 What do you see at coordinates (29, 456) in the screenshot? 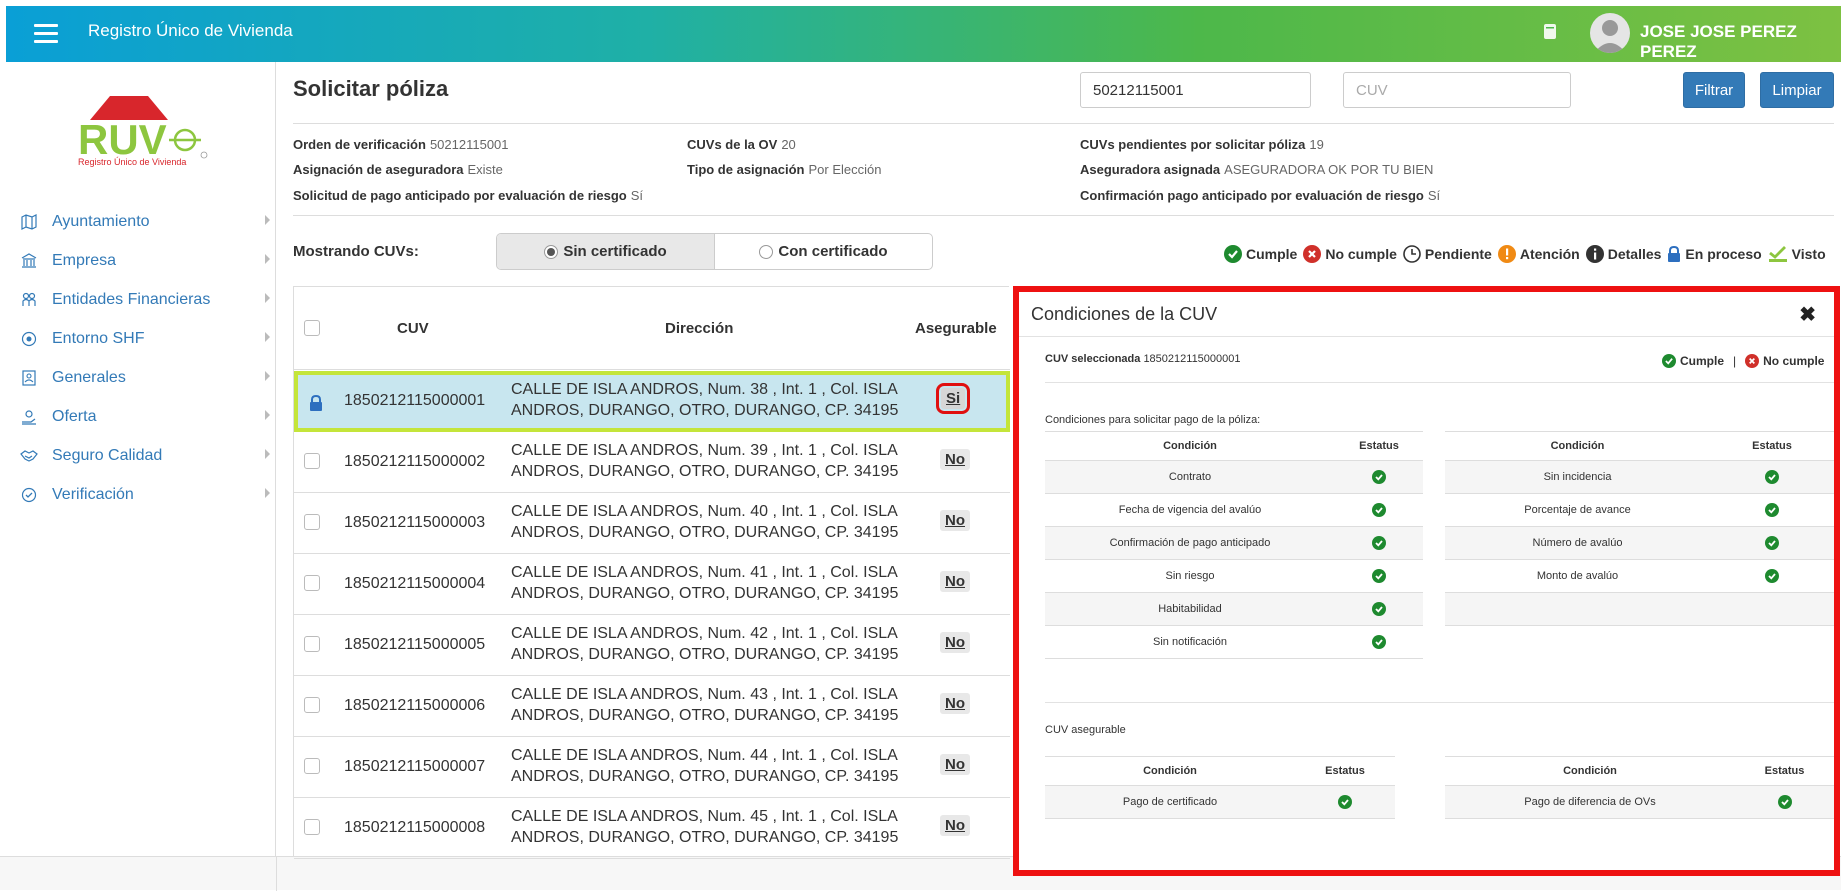
I see `handshake-icon` at bounding box center [29, 456].